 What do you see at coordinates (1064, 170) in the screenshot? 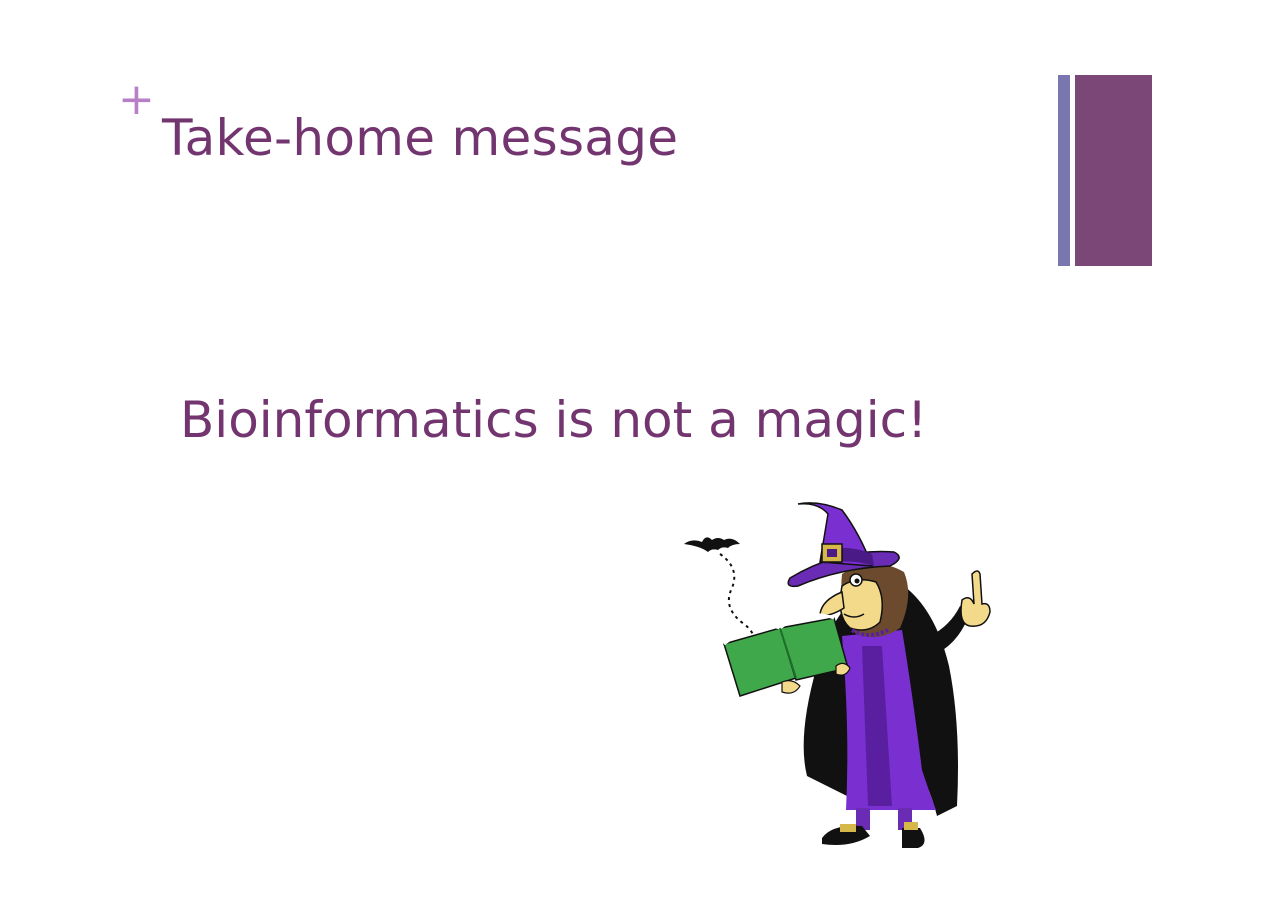
I see `accent-bar-thin` at bounding box center [1064, 170].